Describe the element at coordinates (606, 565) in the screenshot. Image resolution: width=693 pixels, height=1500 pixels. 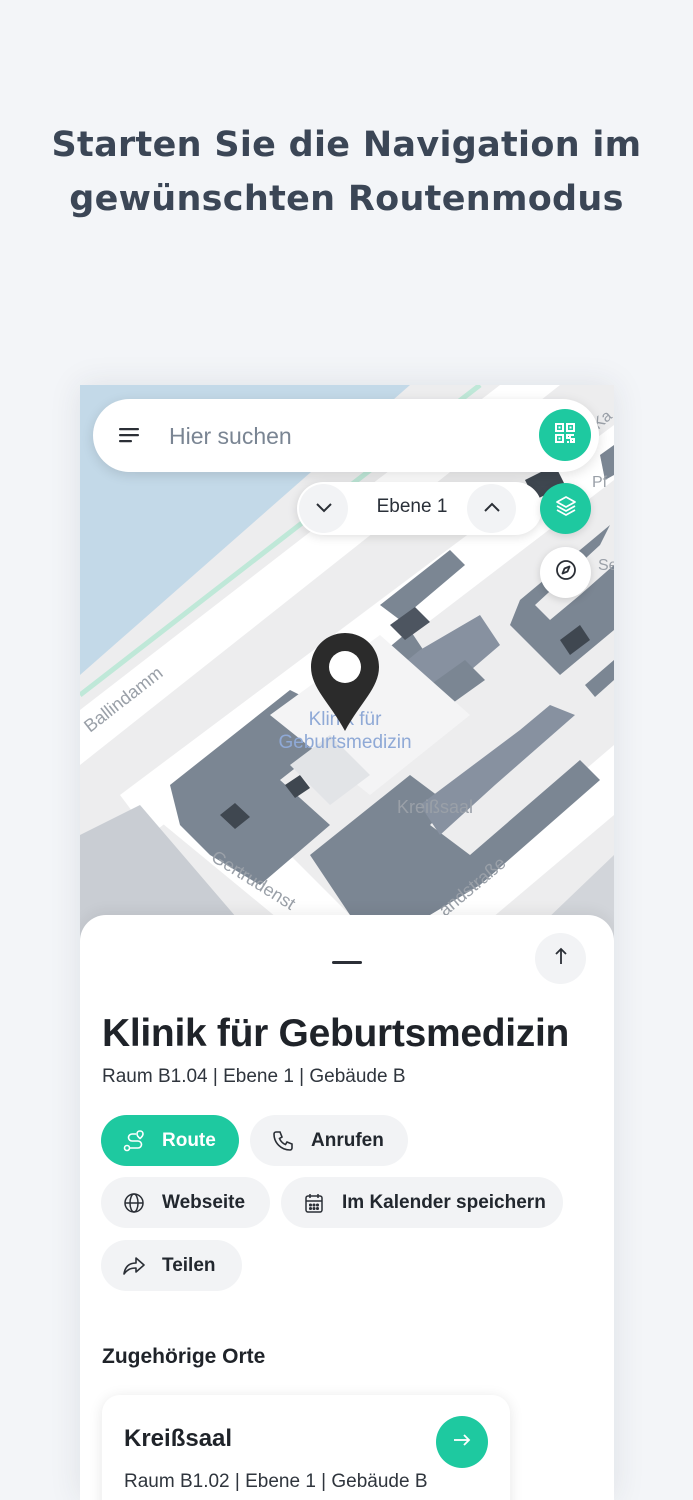
I see `street-label: Se` at that location.